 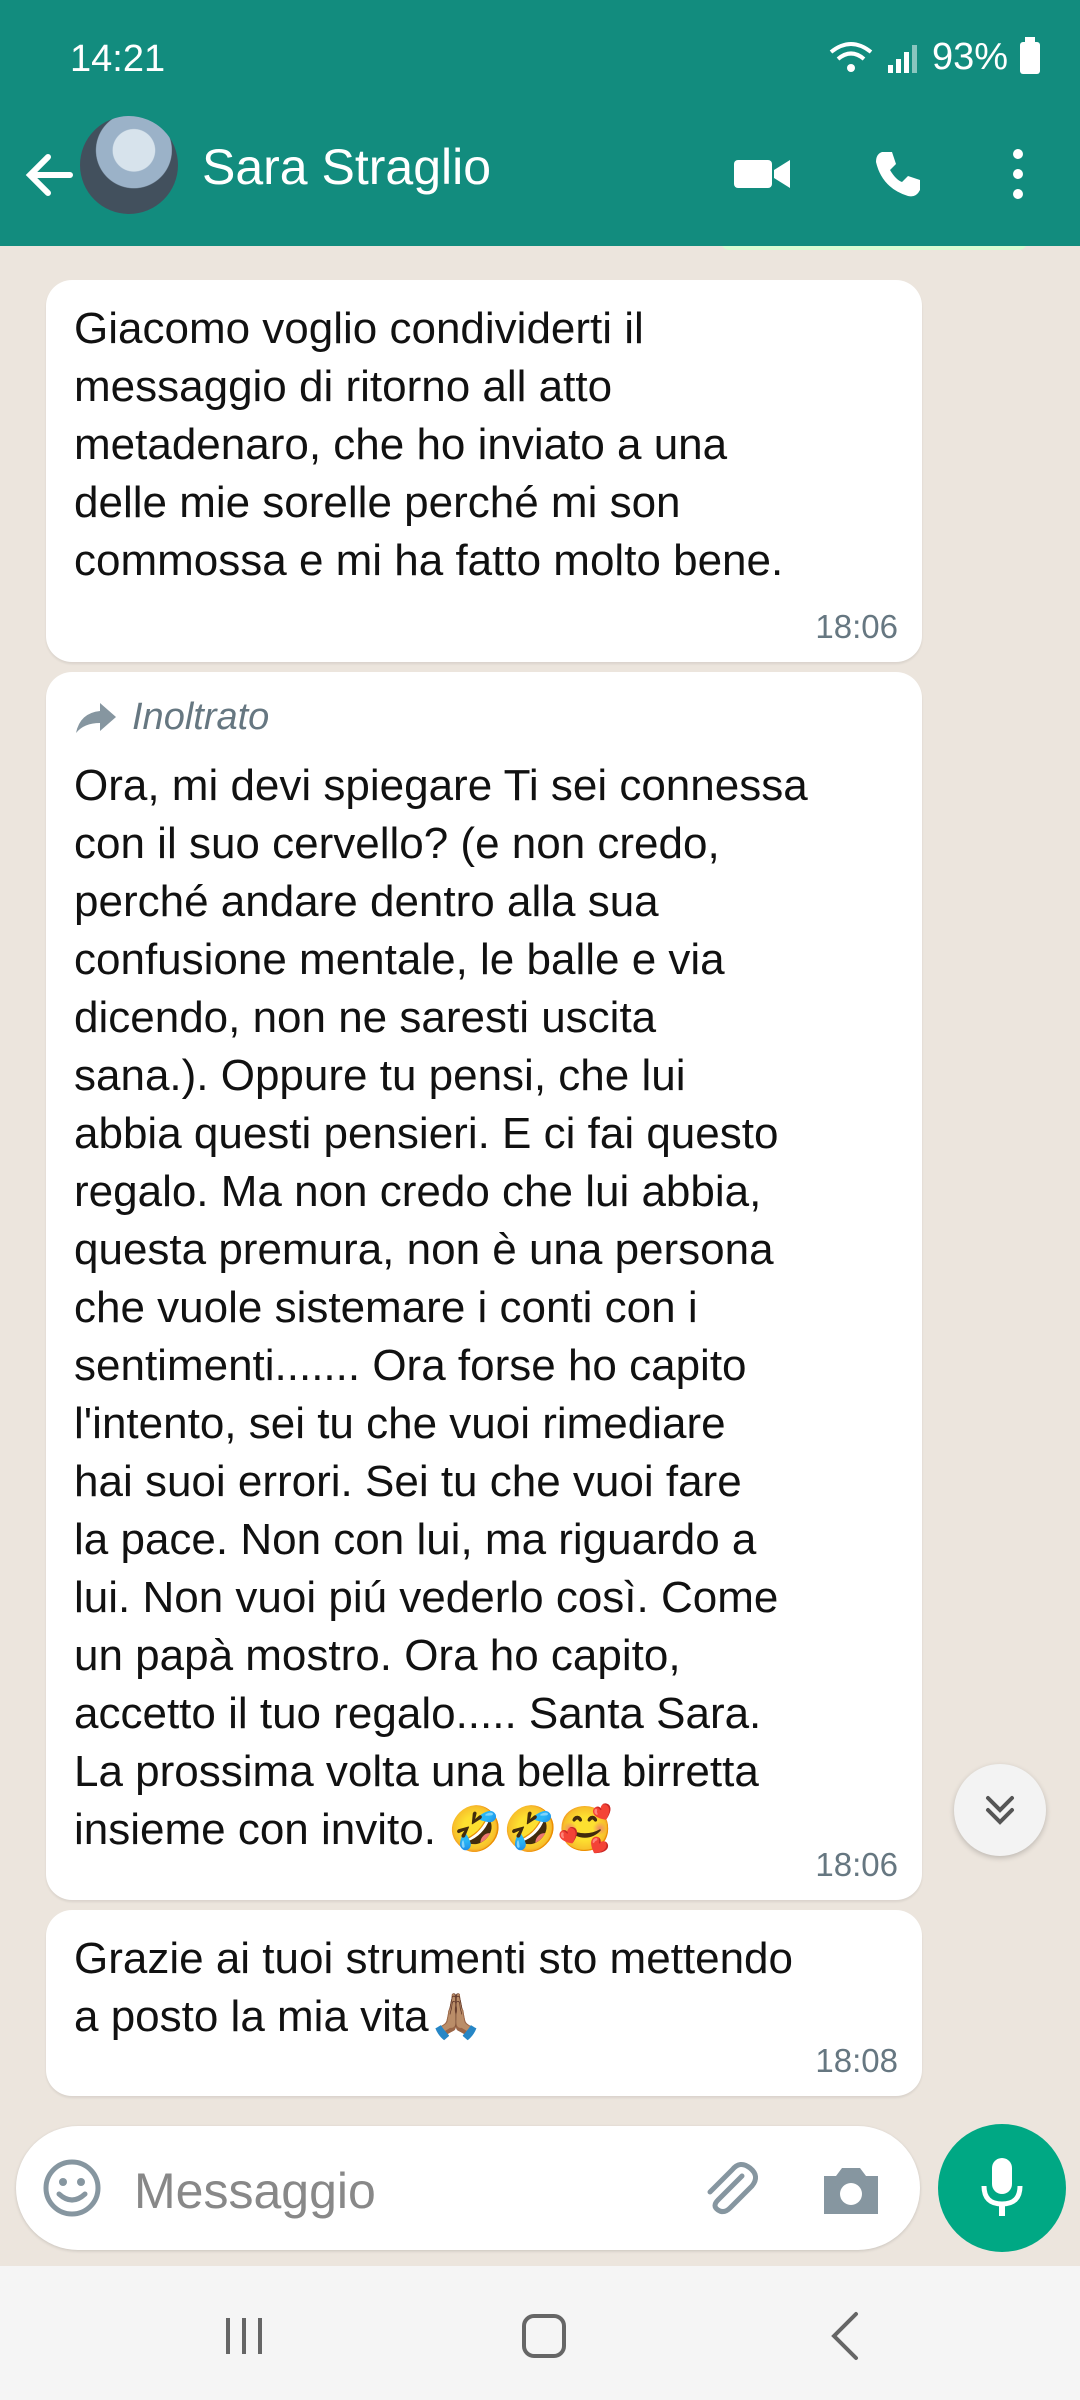 I want to click on back-arrow-icon, so click(x=50, y=175).